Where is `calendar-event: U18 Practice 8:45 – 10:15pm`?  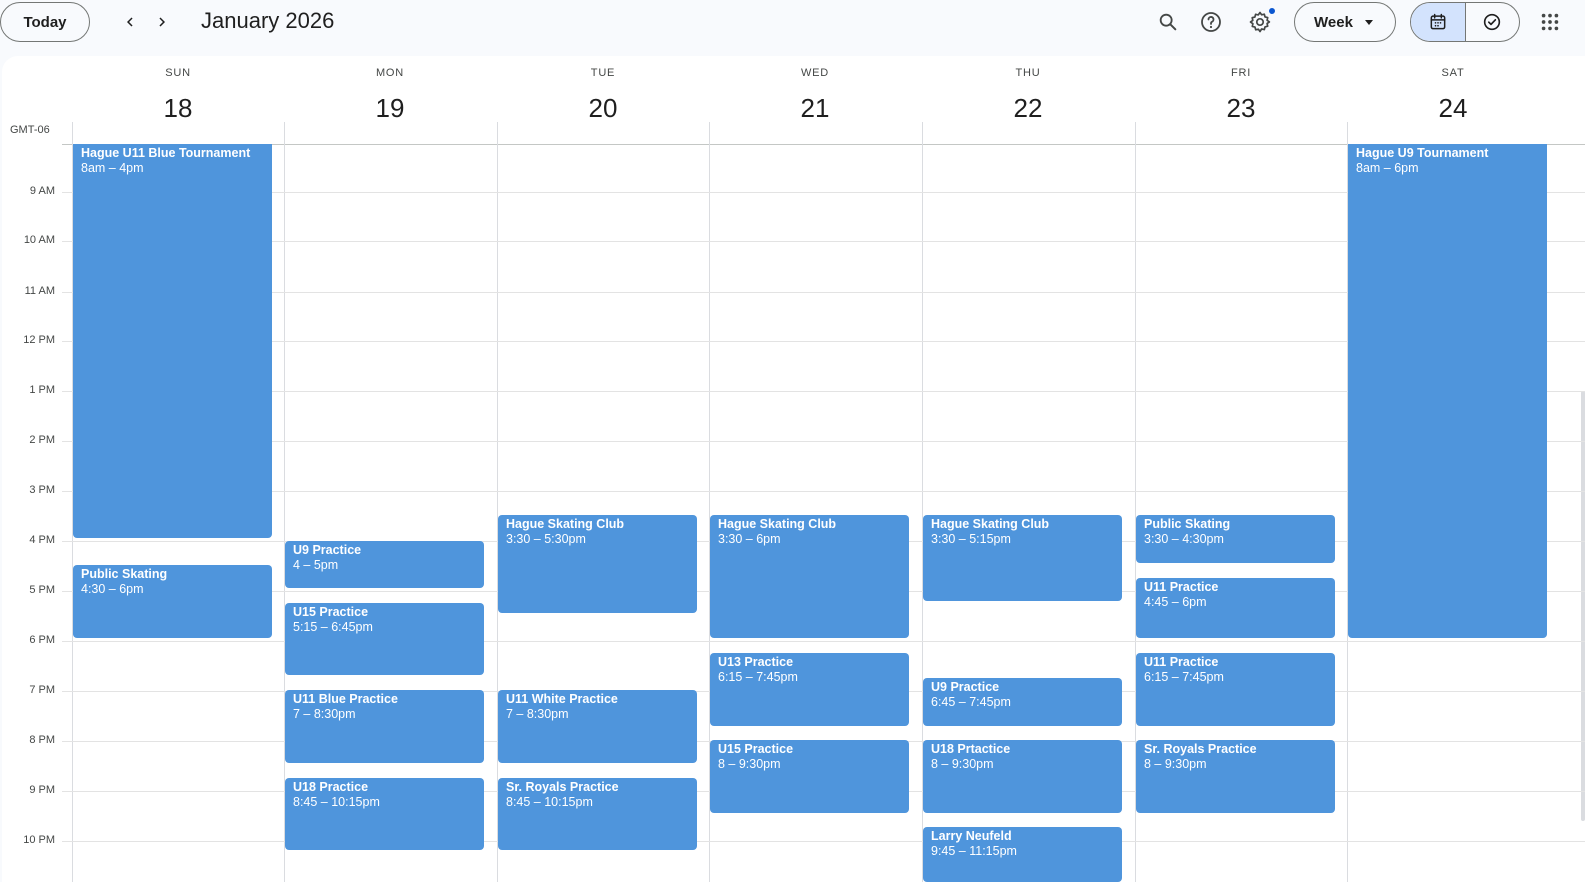 calendar-event: U18 Practice 8:45 – 10:15pm is located at coordinates (384, 814).